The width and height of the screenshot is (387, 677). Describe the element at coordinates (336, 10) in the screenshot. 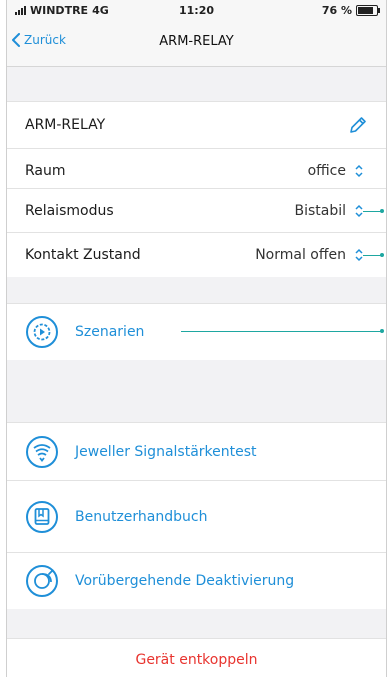

I see `battery-percent: 76 %` at that location.